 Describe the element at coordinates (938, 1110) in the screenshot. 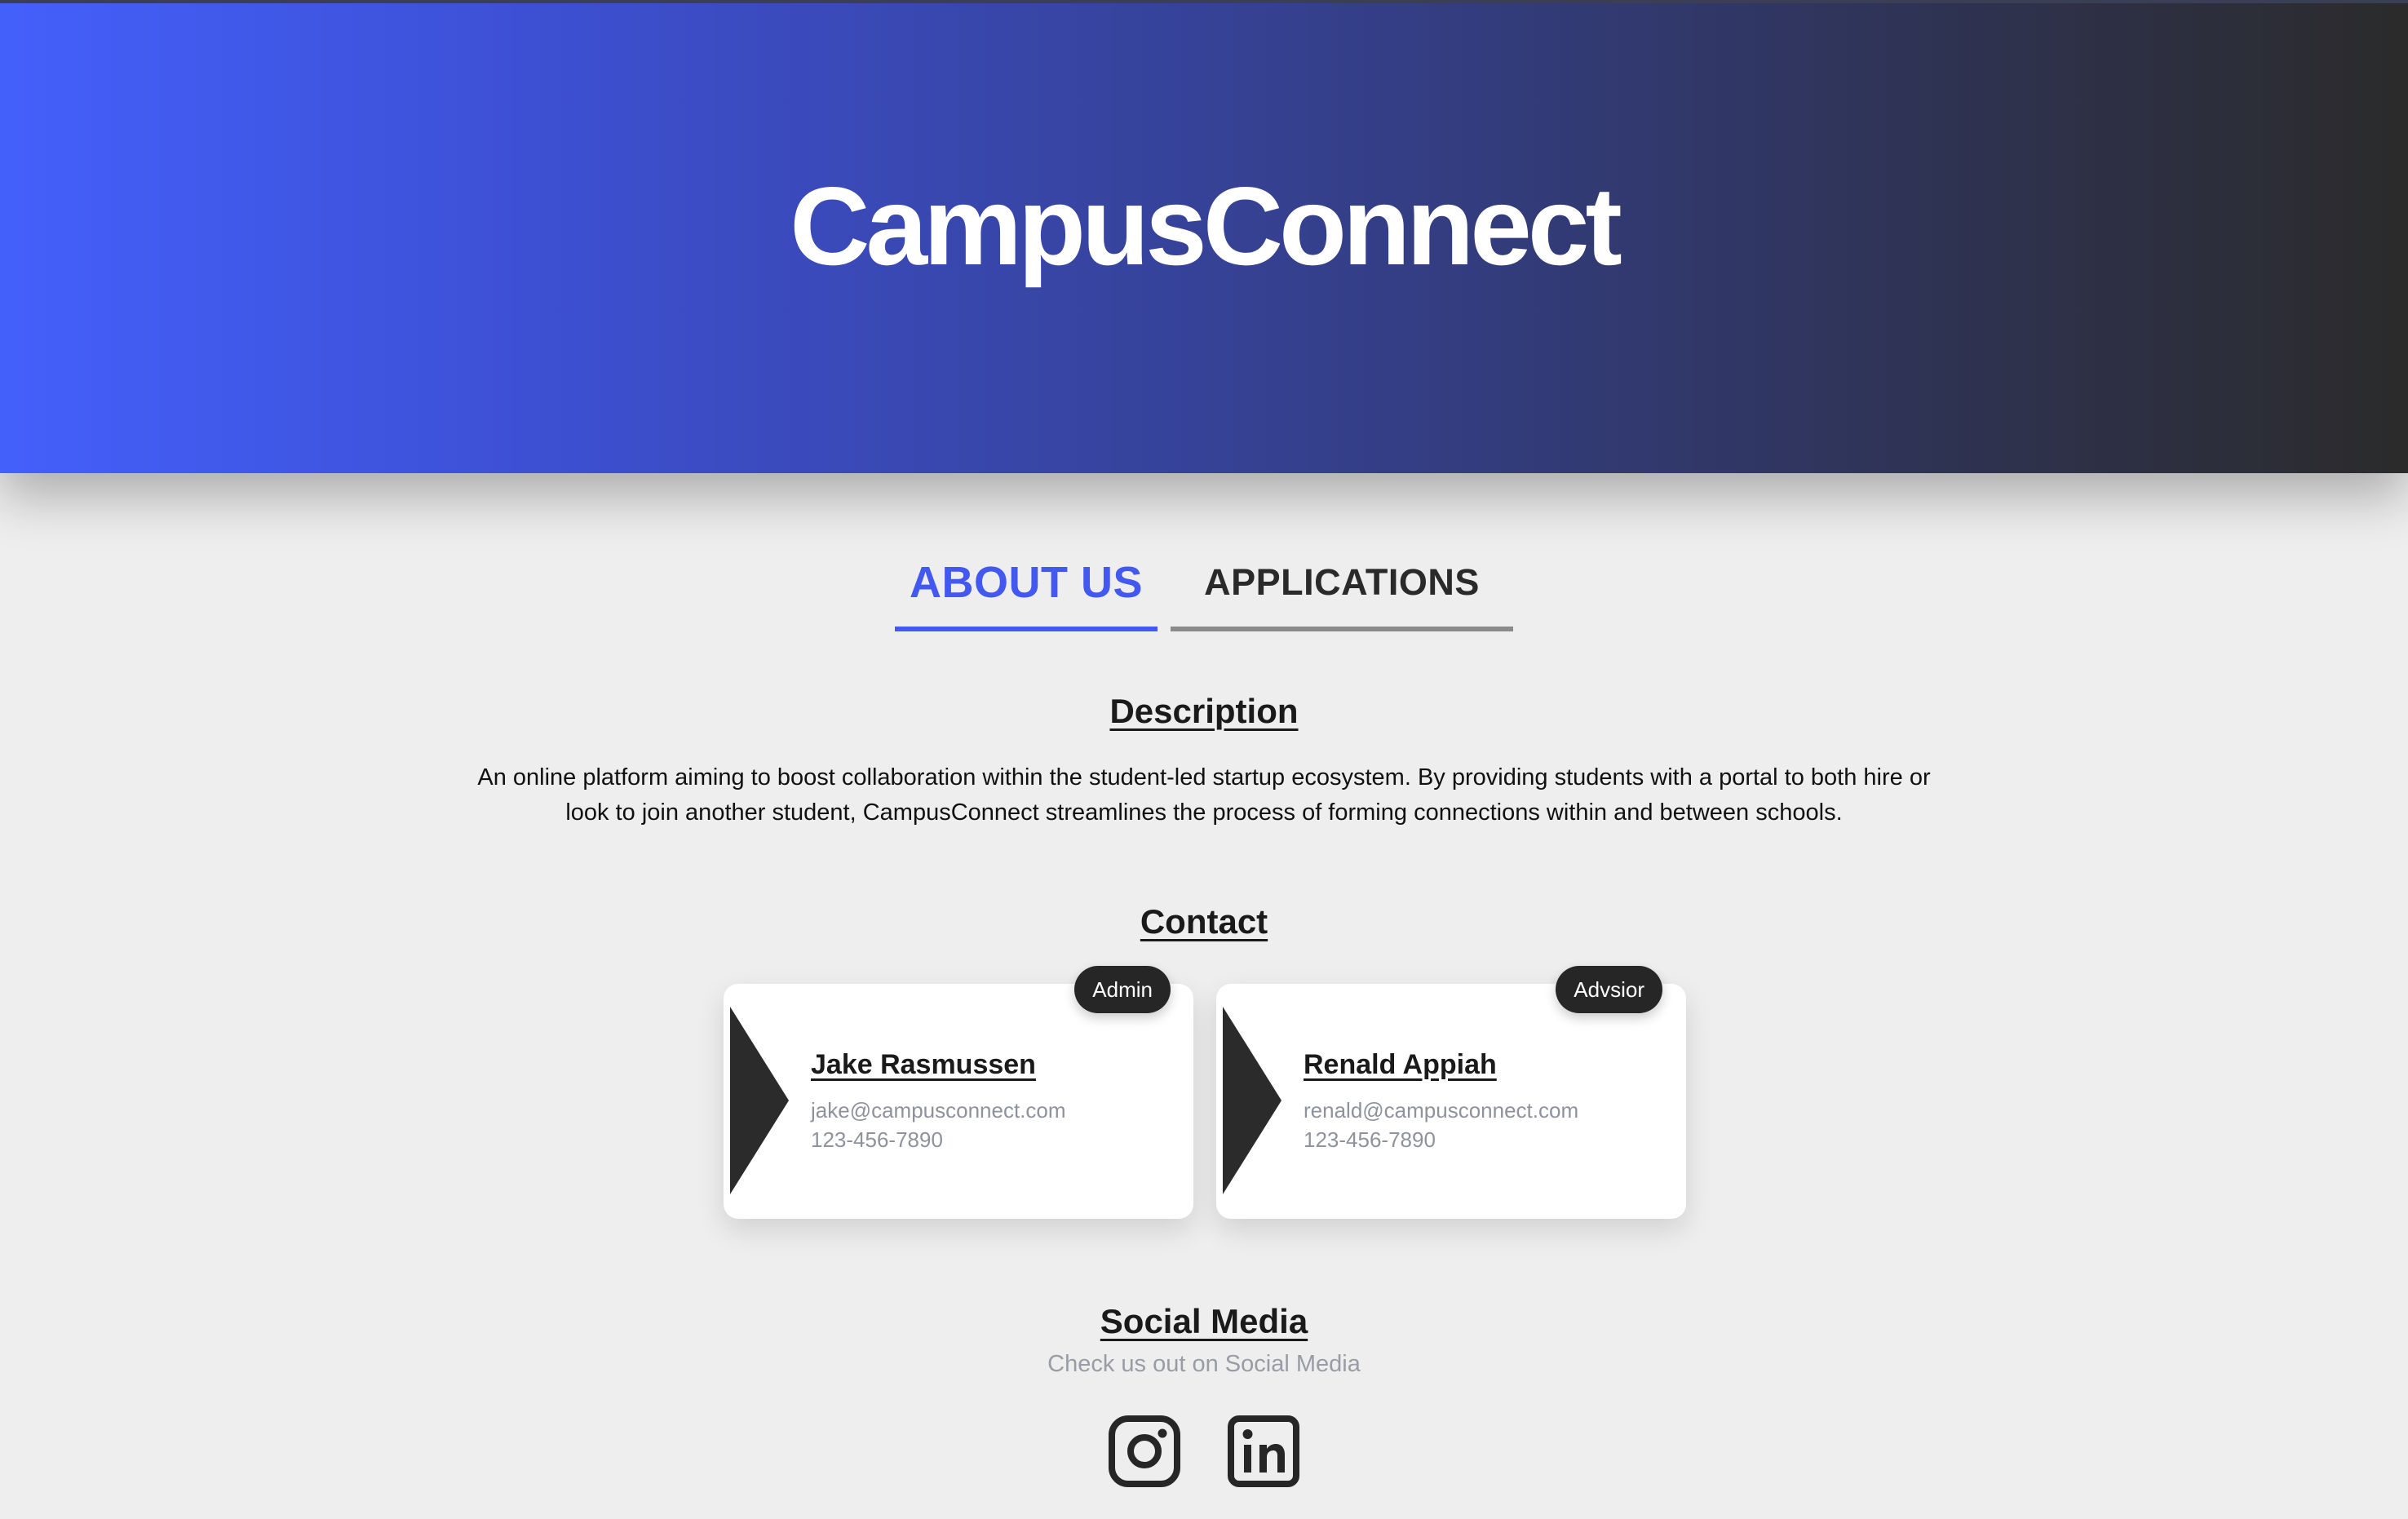

I see `contact-email: jake@campusconnect.com` at that location.